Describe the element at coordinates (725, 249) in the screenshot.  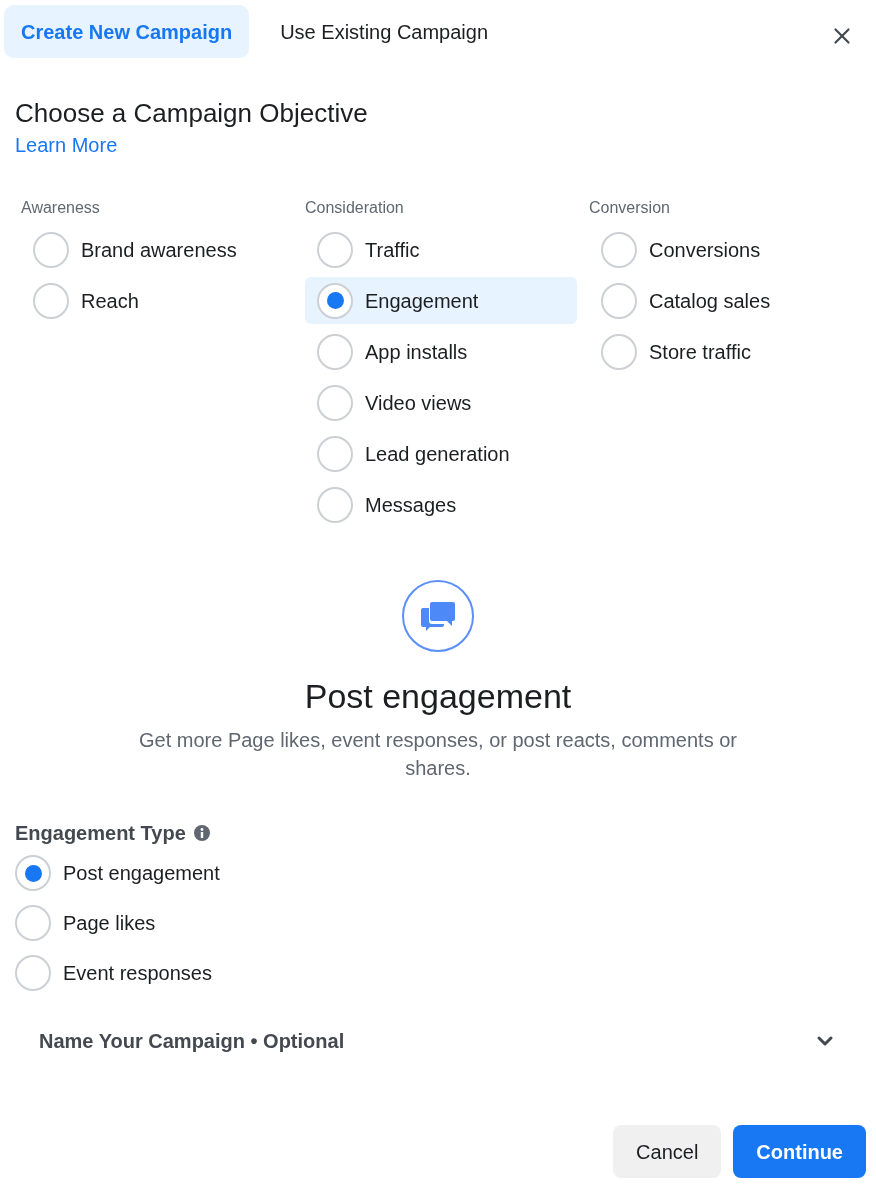
I see `objective-option: Conversions` at that location.